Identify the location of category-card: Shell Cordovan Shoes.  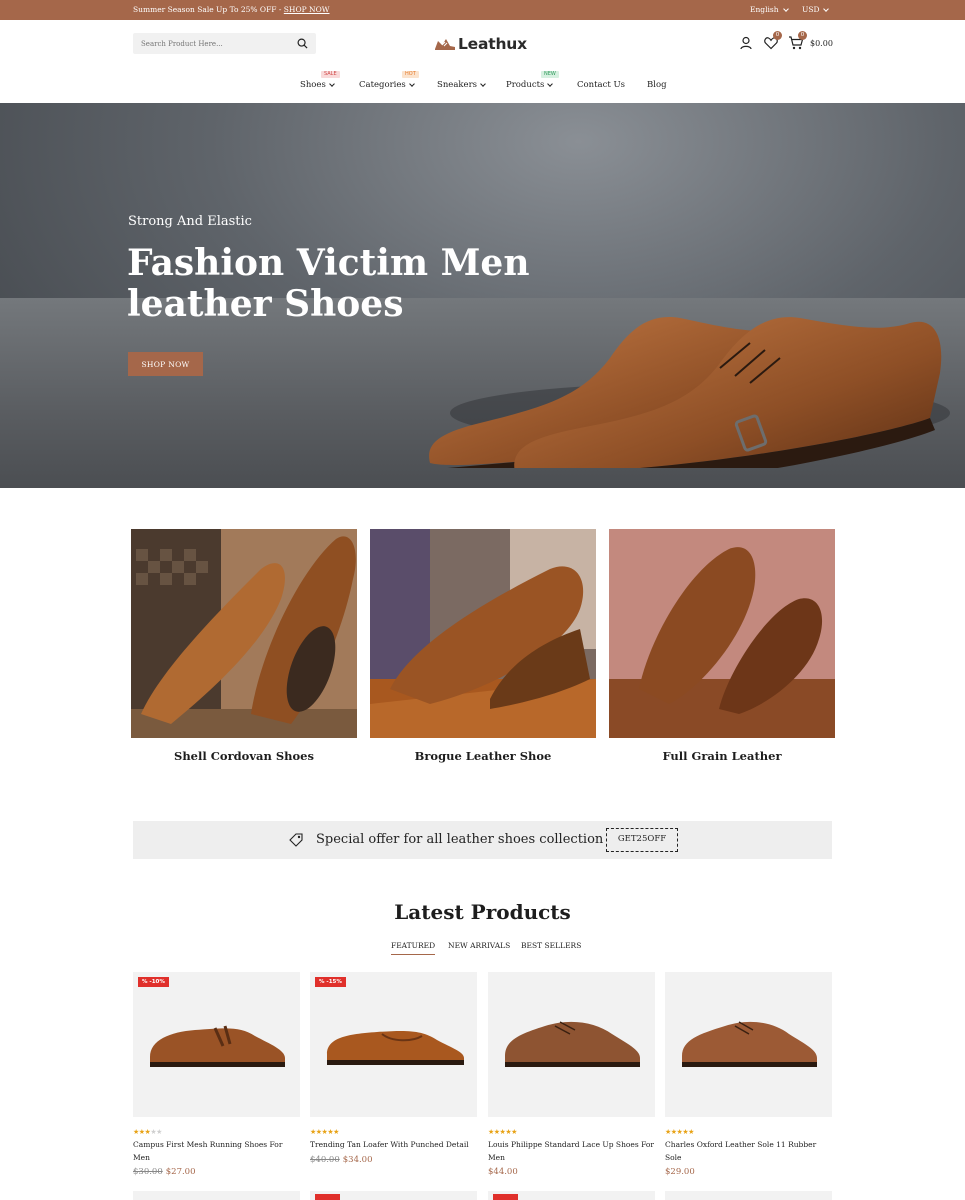
(244, 646).